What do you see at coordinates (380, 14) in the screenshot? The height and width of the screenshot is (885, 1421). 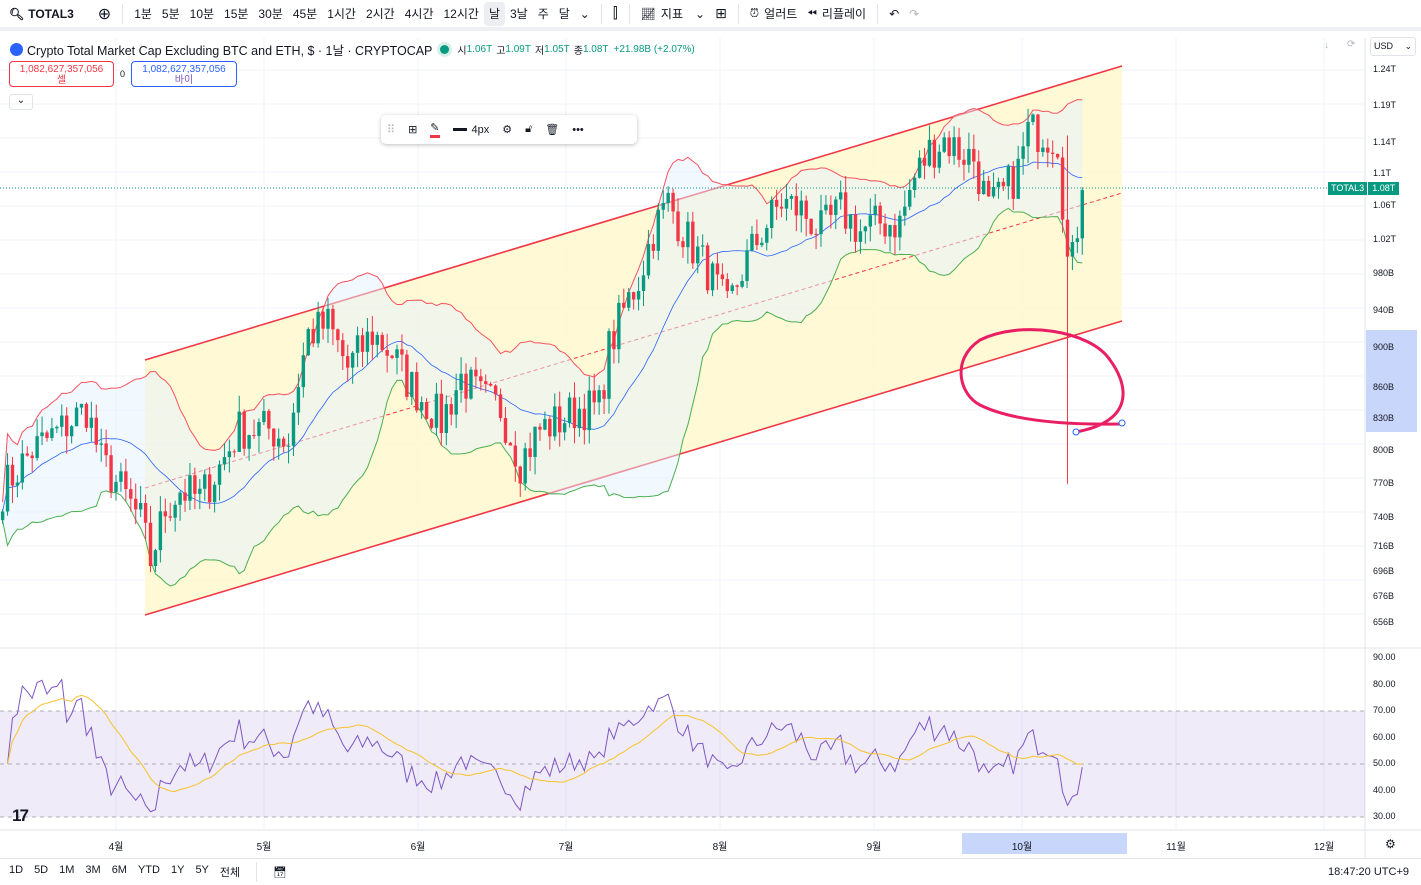 I see `interval-7: 2시간` at bounding box center [380, 14].